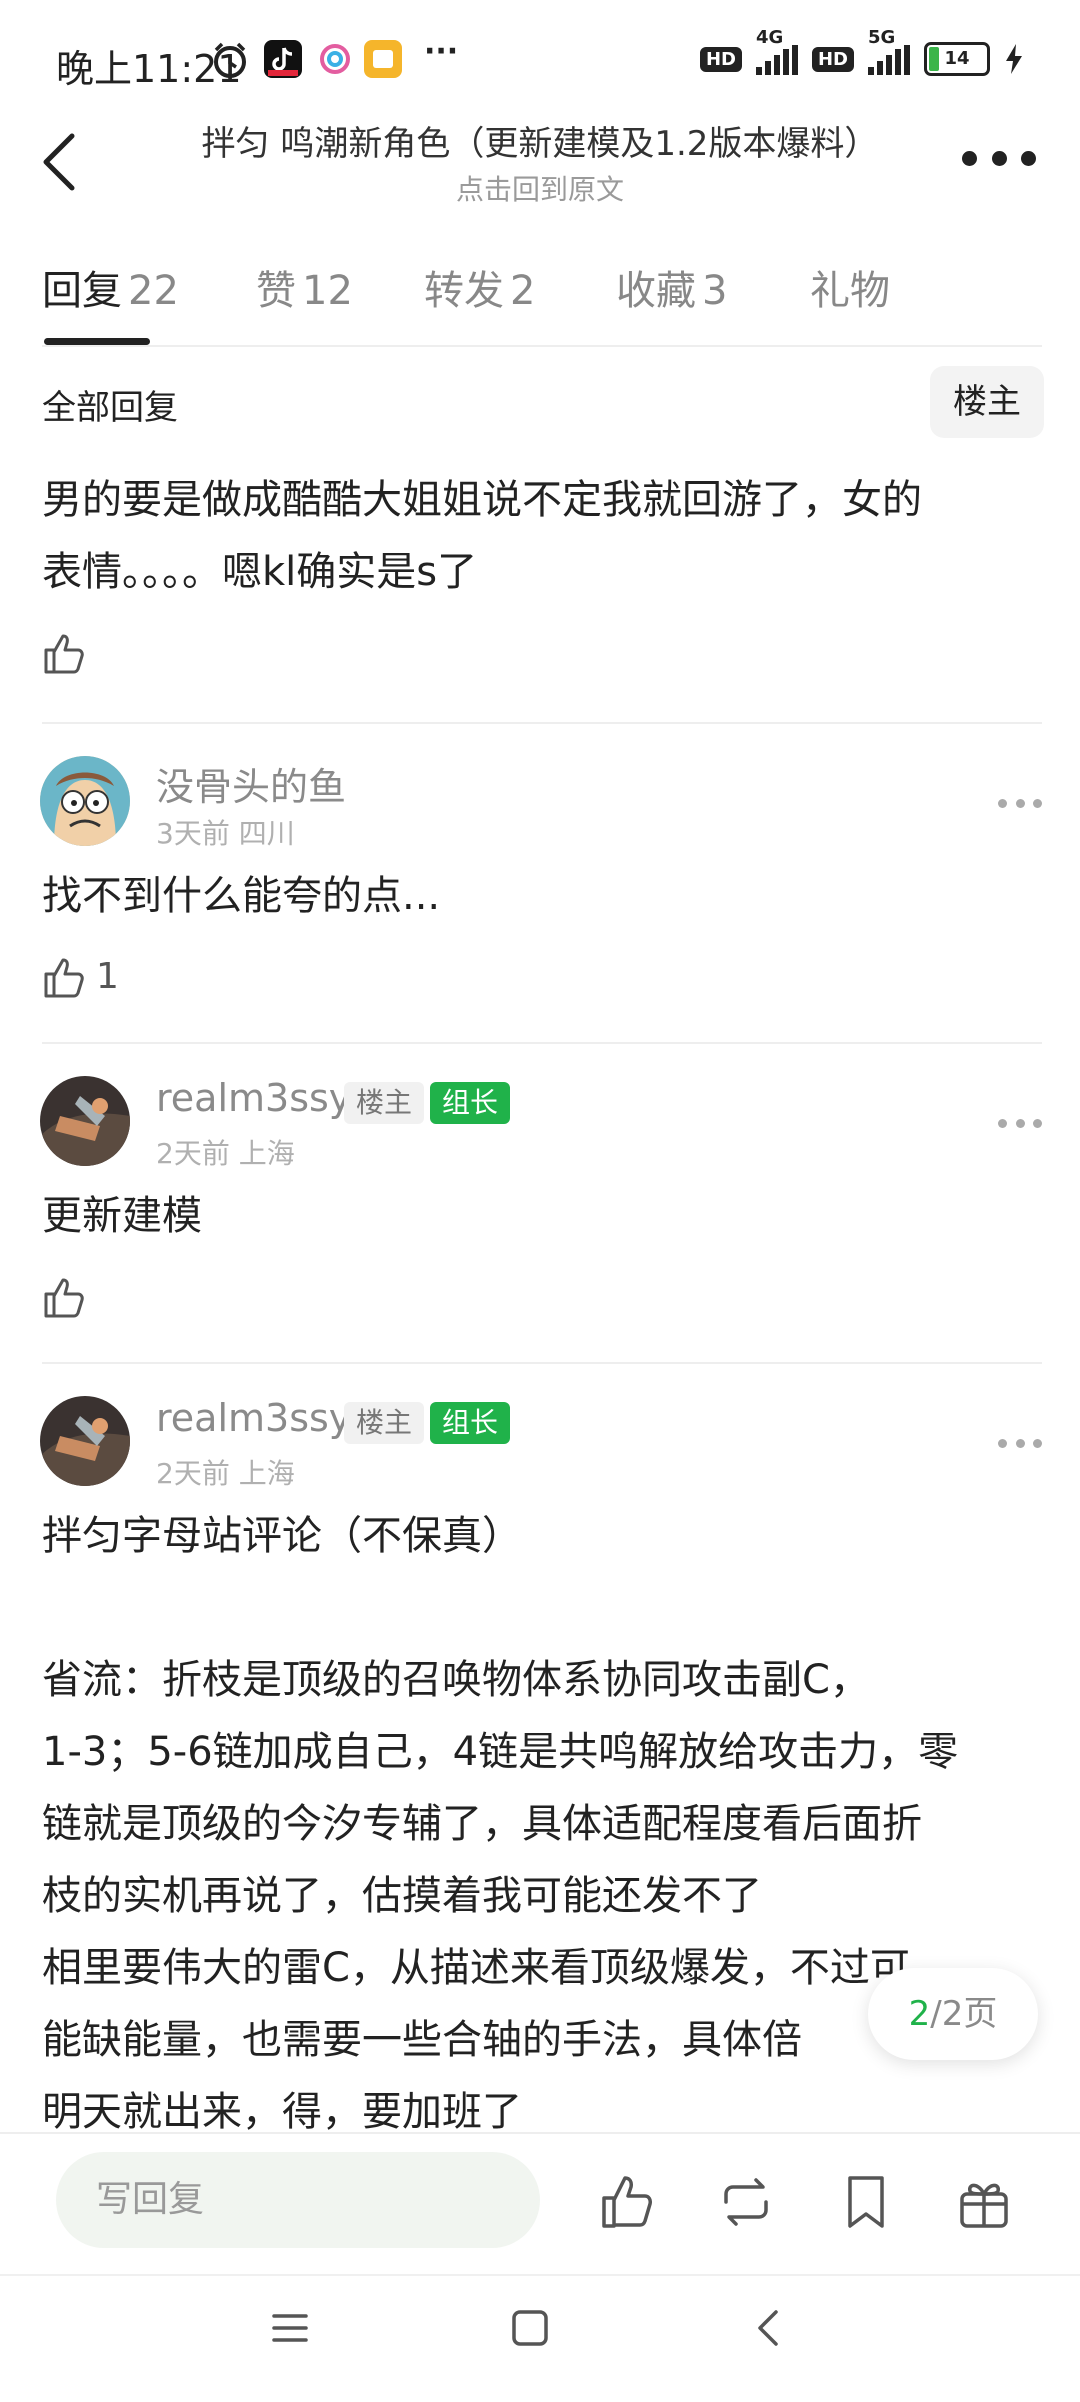  Describe the element at coordinates (260, 572) in the screenshot. I see `reply-text-line: 表情。。。。嗯kl确实是s了` at that location.